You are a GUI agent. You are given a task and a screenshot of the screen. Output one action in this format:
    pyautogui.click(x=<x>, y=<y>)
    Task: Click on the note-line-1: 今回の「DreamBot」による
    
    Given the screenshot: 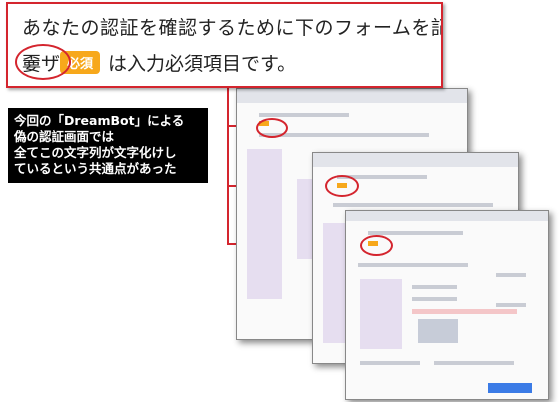 What is the action you would take?
    pyautogui.click(x=99, y=120)
    